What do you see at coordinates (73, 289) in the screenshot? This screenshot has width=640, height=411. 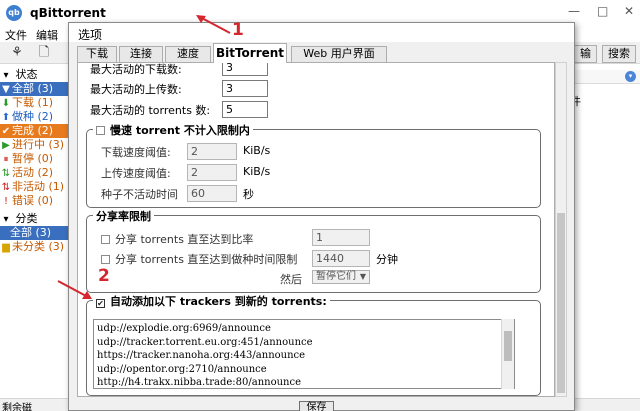 I see `annotation-arrow-line` at bounding box center [73, 289].